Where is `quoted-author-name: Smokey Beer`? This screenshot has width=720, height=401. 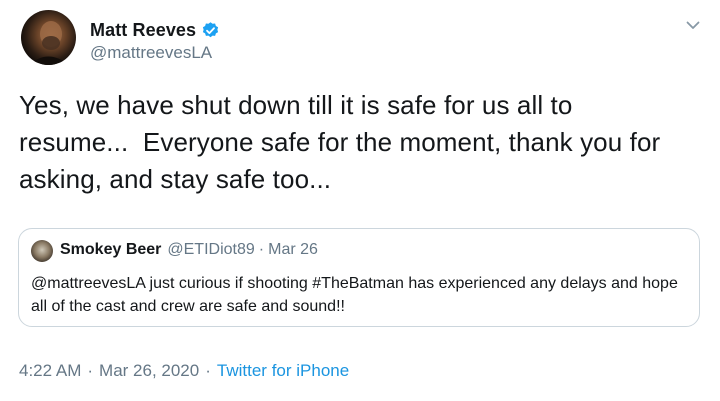
quoted-author-name: Smokey Beer is located at coordinates (111, 249).